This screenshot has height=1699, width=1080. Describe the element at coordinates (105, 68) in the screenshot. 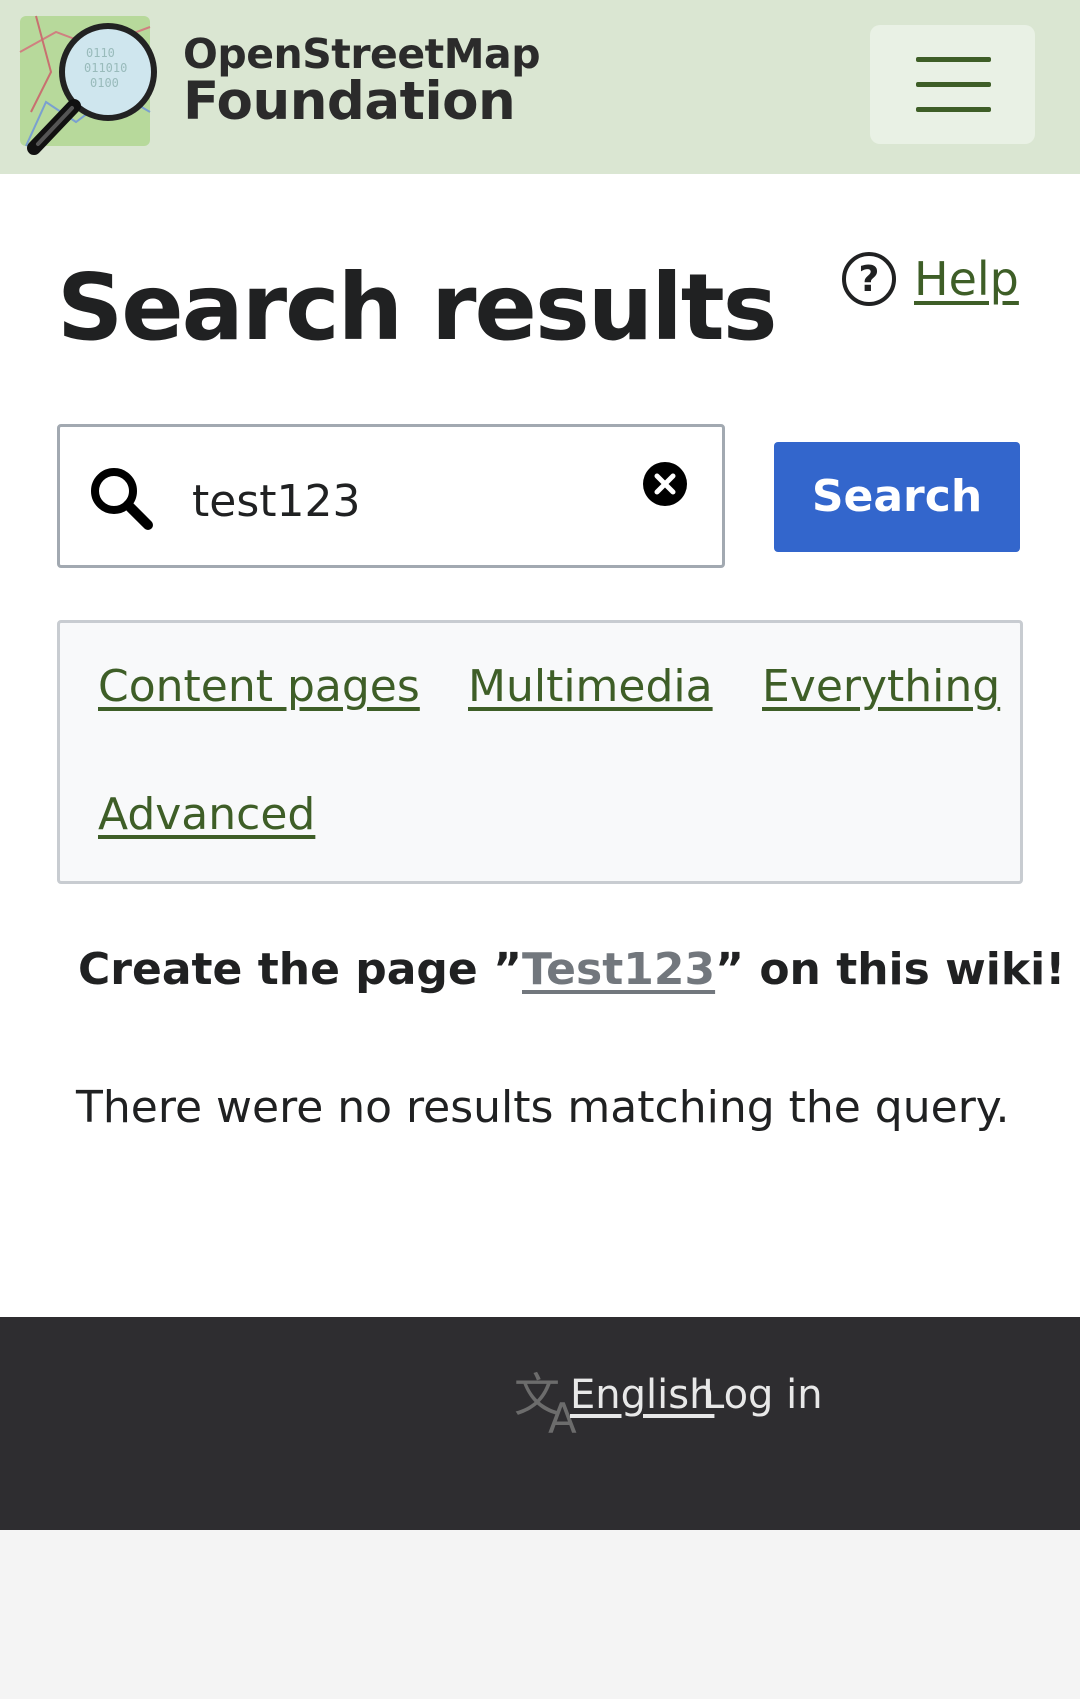

I see `svg-text: 011010` at that location.